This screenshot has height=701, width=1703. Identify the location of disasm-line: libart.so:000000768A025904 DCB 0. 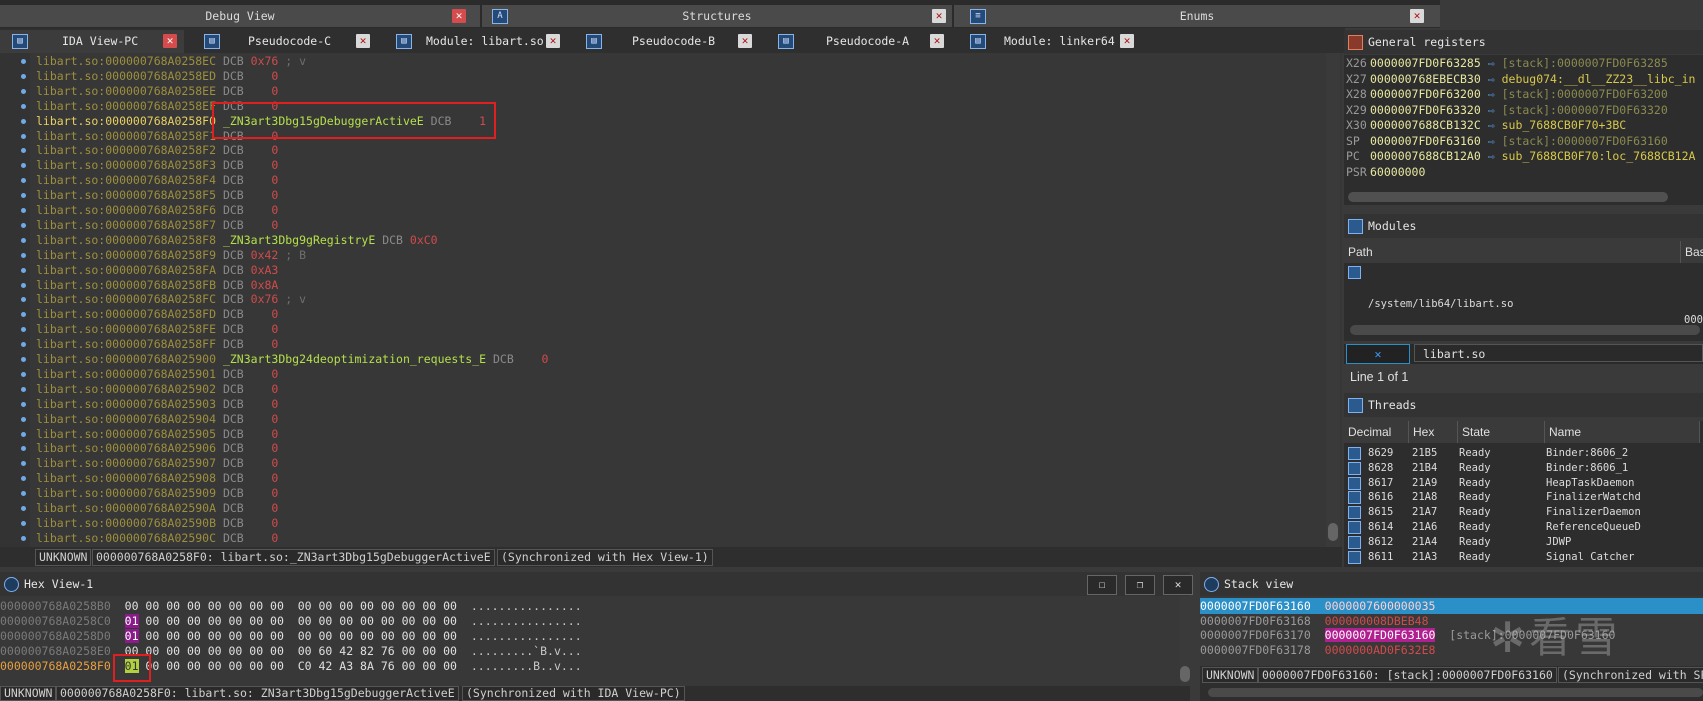
(157, 419).